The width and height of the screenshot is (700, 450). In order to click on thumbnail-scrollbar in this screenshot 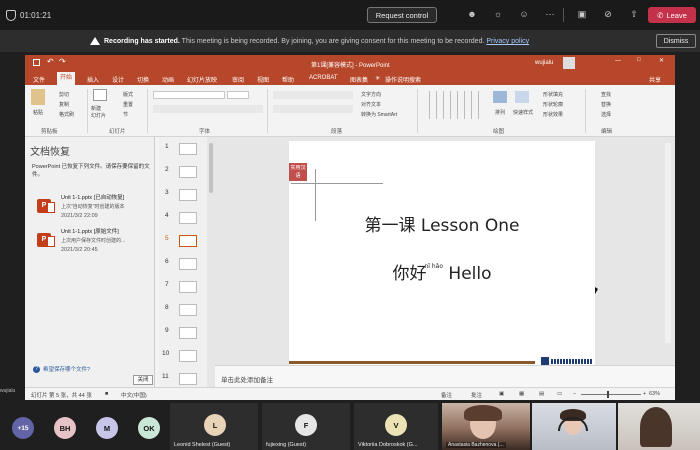, I will do `click(211, 262)`.